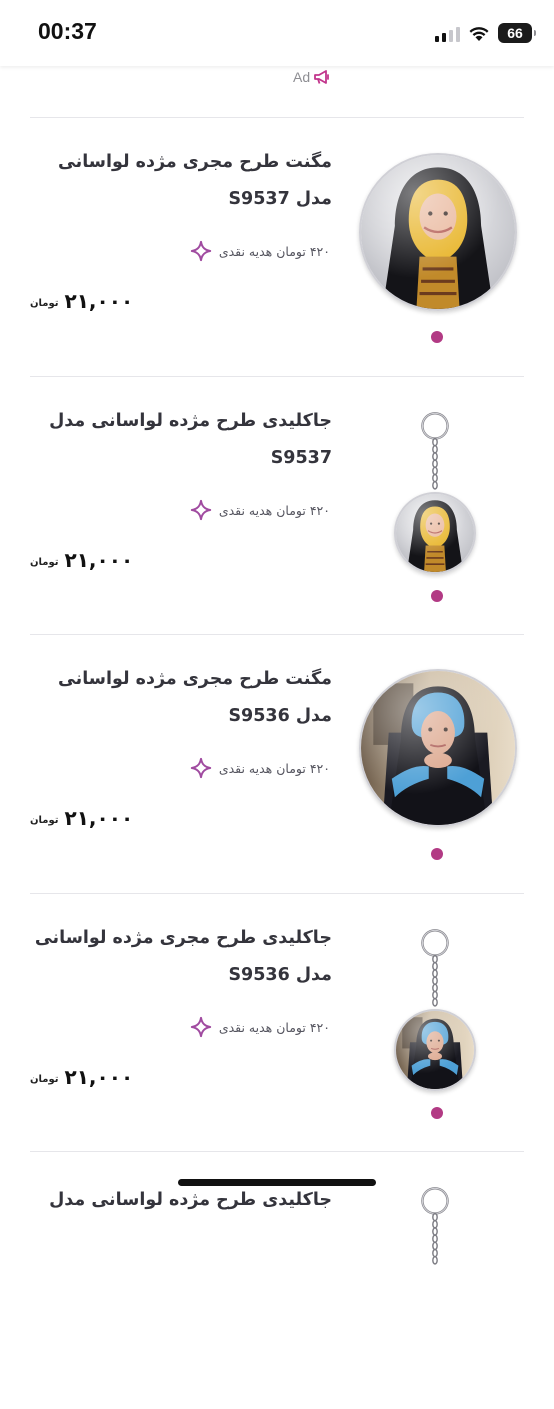 Image resolution: width=554 pixels, height=1409 pixels. What do you see at coordinates (479, 33) in the screenshot?
I see `wifi-icon` at bounding box center [479, 33].